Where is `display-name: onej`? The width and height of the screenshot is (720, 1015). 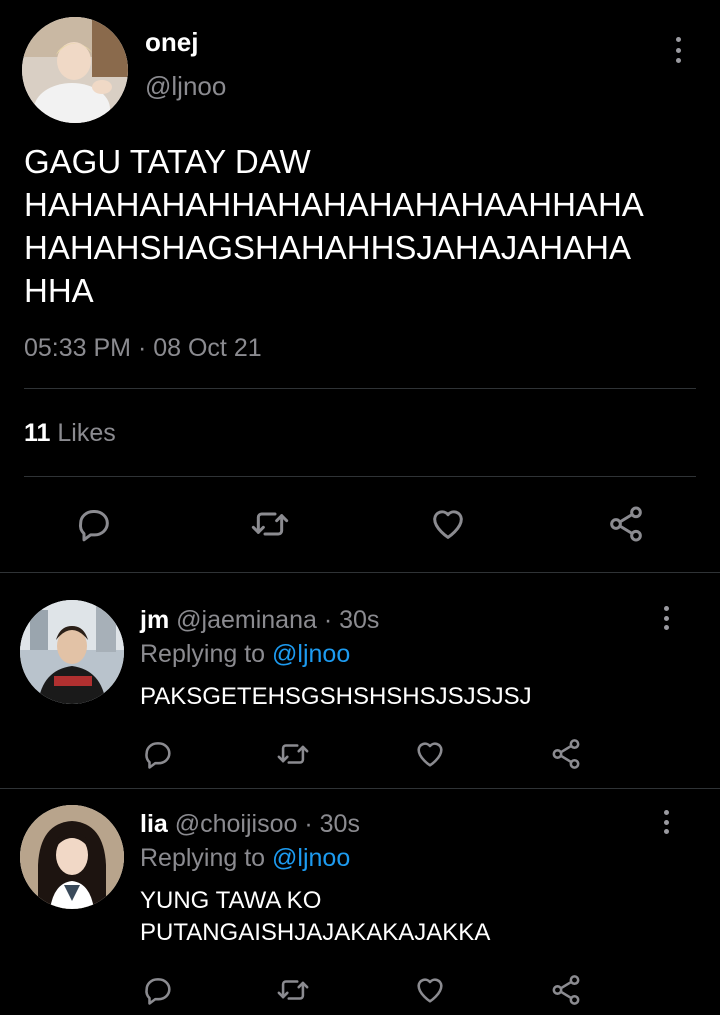 display-name: onej is located at coordinates (171, 42).